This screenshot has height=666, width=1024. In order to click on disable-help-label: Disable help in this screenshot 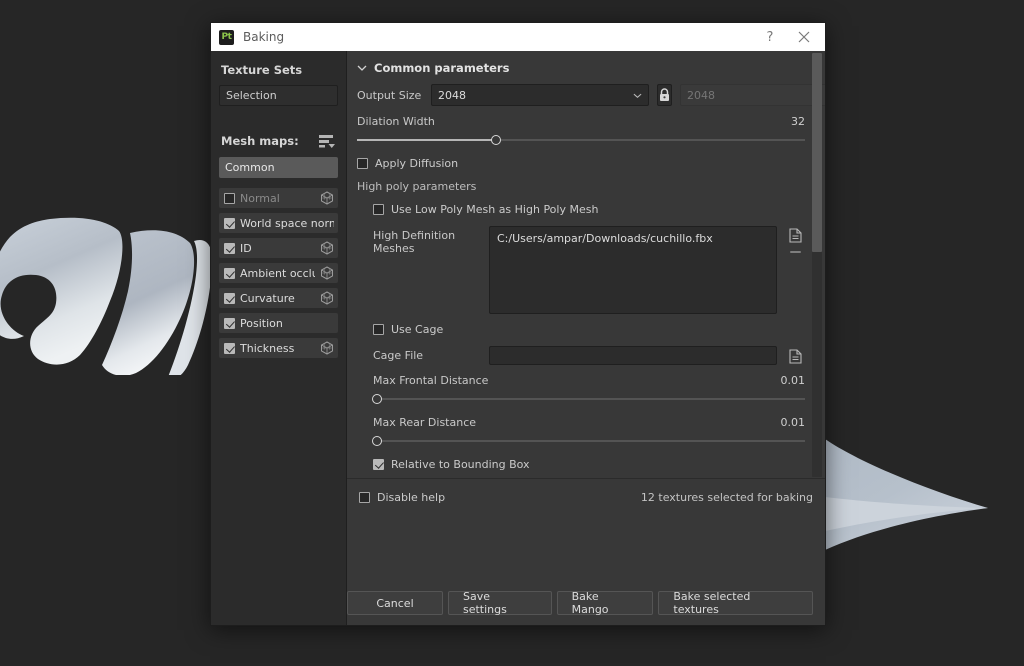, I will do `click(411, 497)`.